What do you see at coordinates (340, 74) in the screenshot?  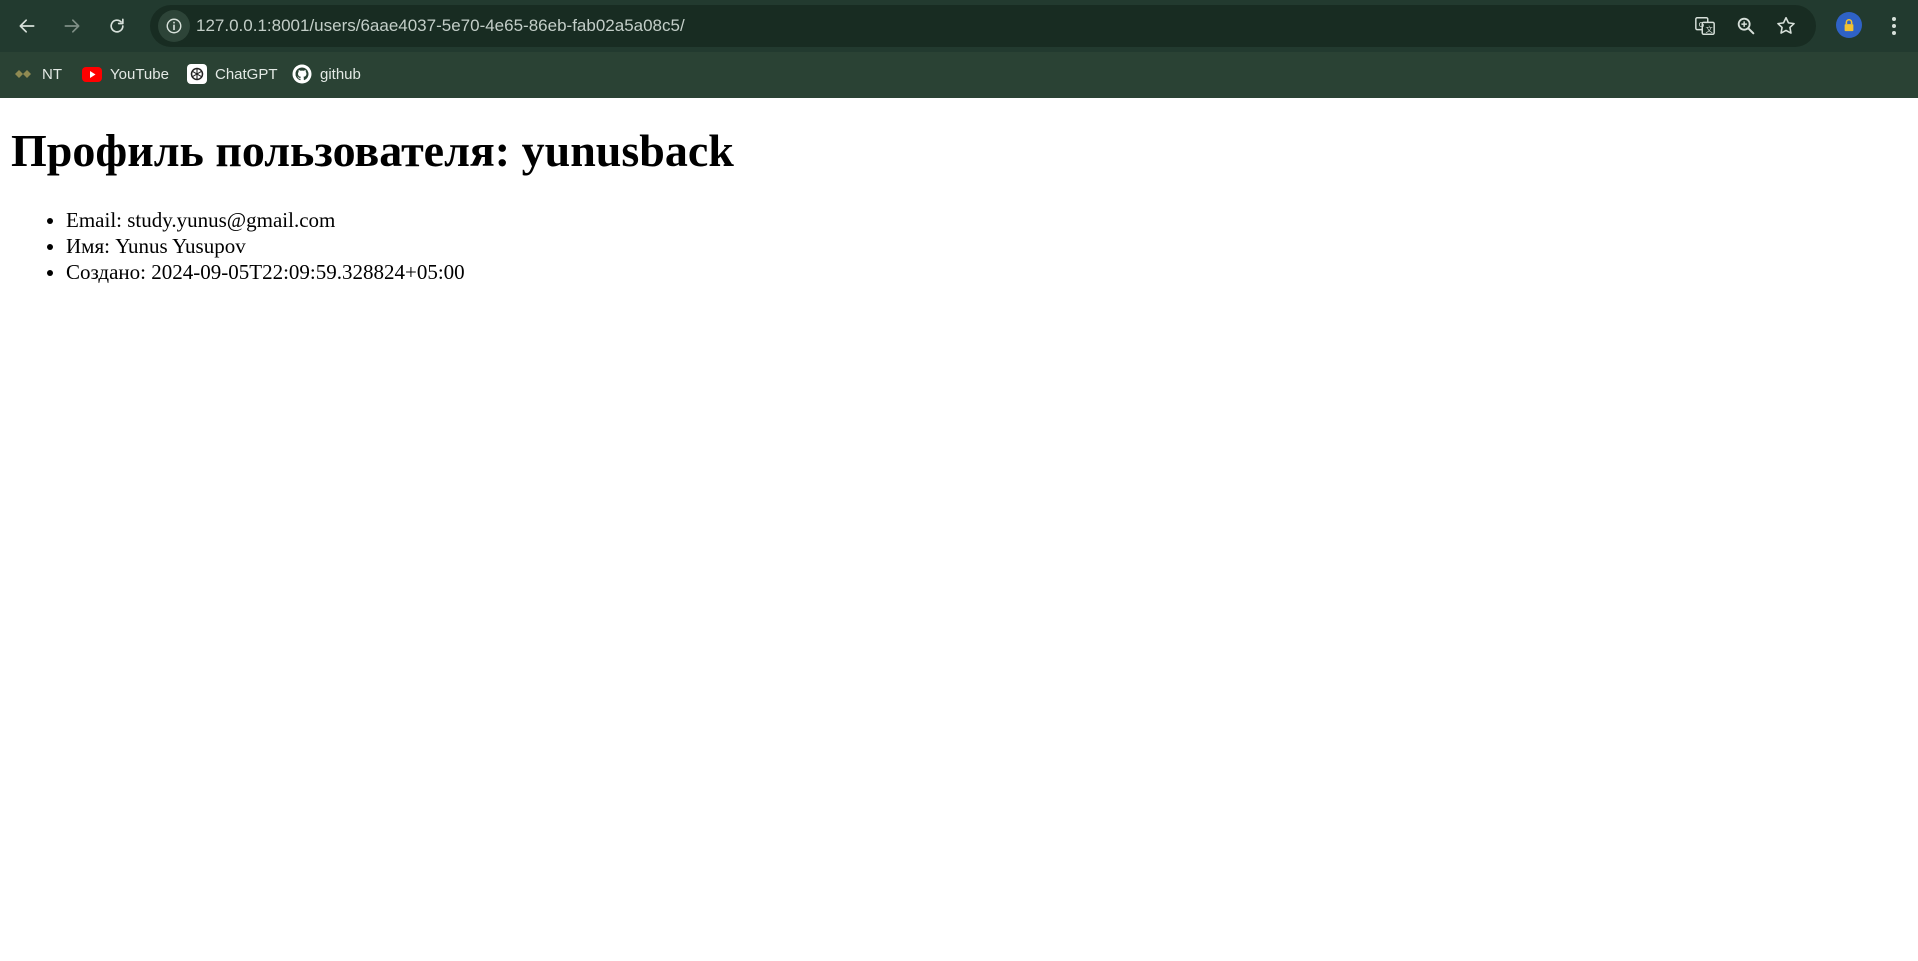 I see `bookmark-label: github` at bounding box center [340, 74].